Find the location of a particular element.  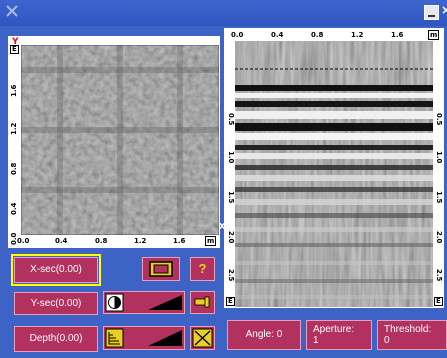

y-section-button: Y-sec(0.00) is located at coordinates (56, 303).